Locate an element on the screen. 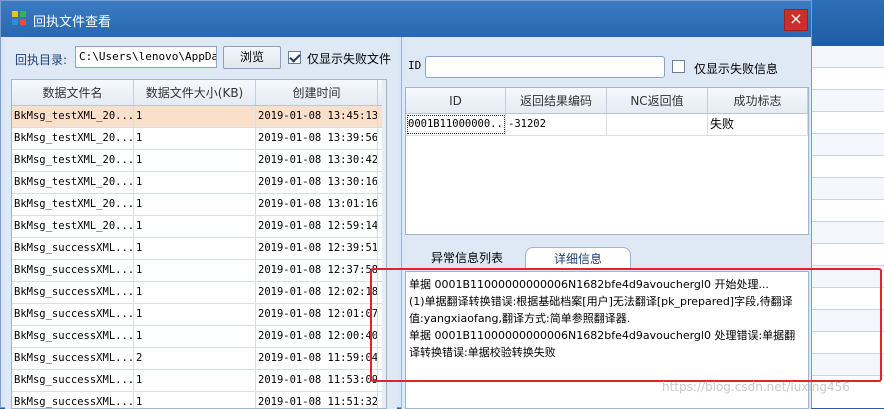  column-header-id: ID is located at coordinates (456, 100).